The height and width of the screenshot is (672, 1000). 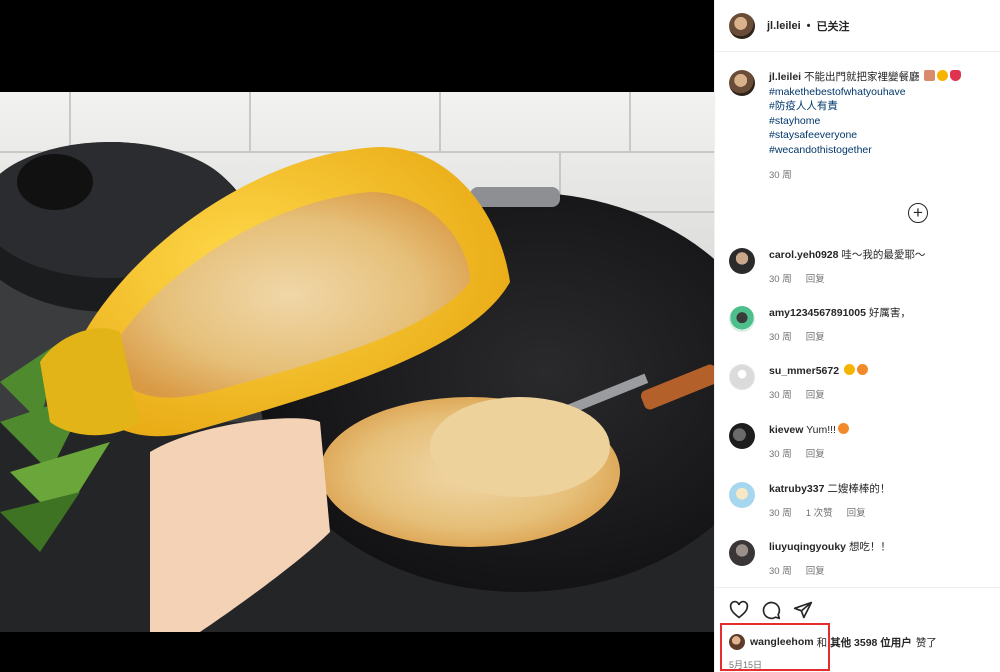 I want to click on hashtag-link: #staysafeeveryone, so click(x=880, y=135).